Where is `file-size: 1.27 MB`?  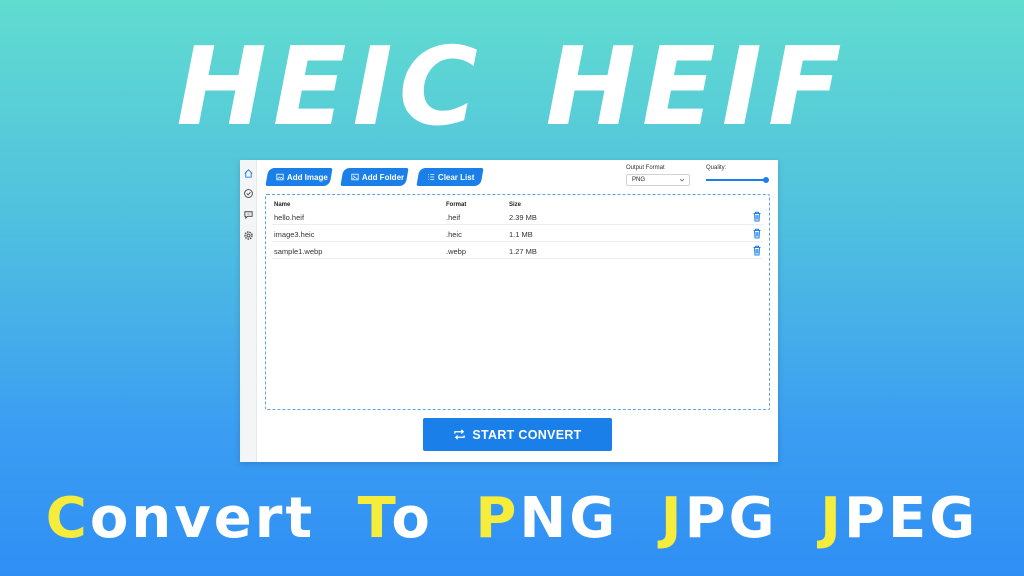 file-size: 1.27 MB is located at coordinates (523, 251).